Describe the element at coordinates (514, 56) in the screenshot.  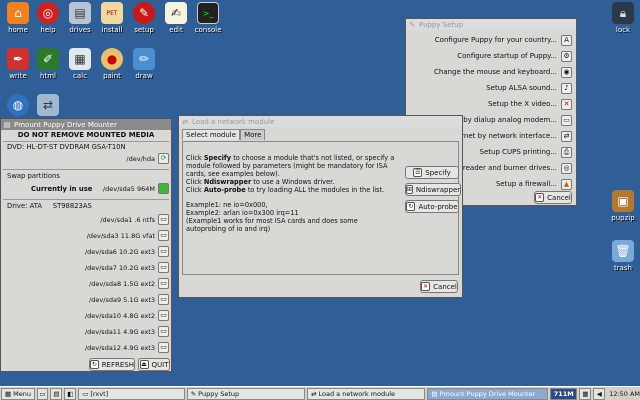
I see `setup-item-startup: Configure startup of Puppy... ⚙` at that location.